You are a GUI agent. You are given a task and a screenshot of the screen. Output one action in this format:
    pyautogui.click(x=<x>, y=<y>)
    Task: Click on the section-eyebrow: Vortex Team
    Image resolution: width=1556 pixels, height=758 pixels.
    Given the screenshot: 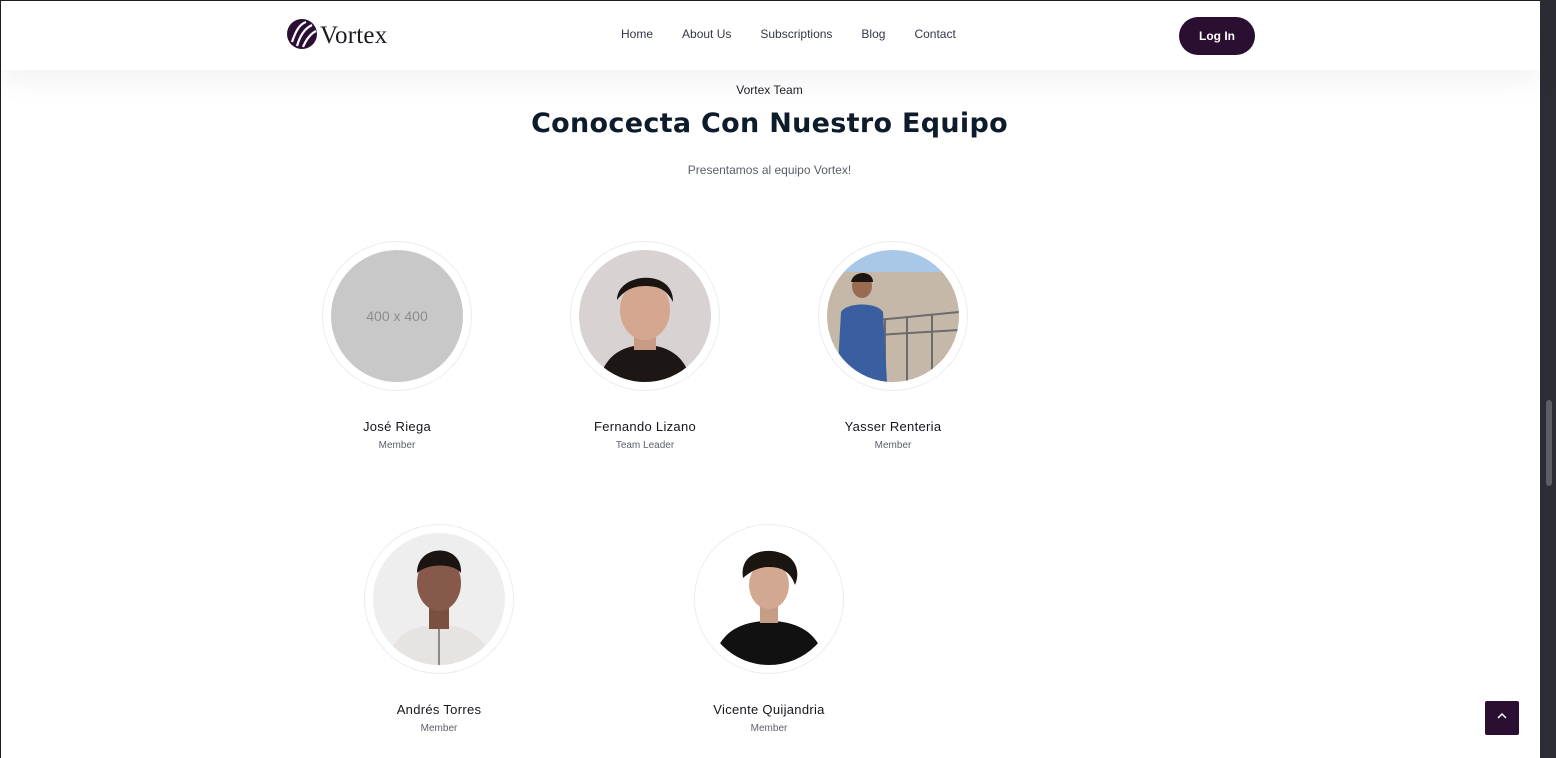 What is the action you would take?
    pyautogui.click(x=769, y=90)
    